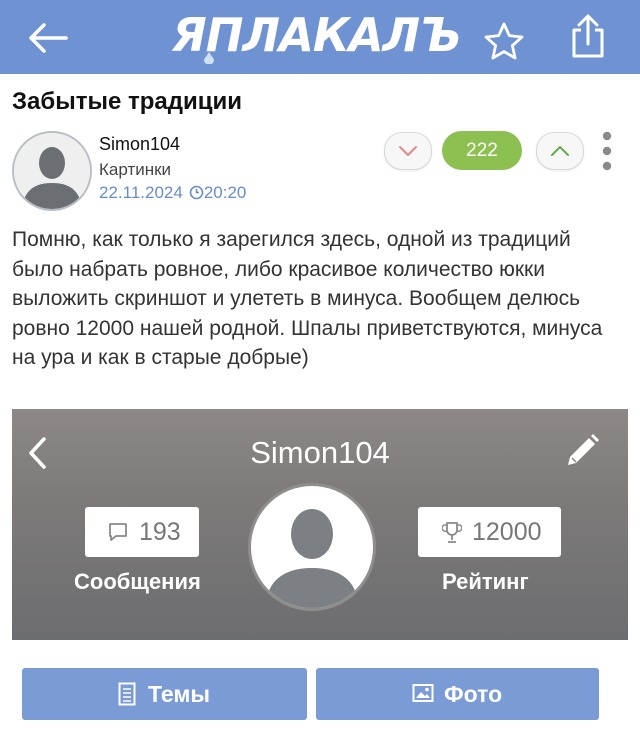 The height and width of the screenshot is (744, 640). I want to click on embed-avatar, so click(312, 547).